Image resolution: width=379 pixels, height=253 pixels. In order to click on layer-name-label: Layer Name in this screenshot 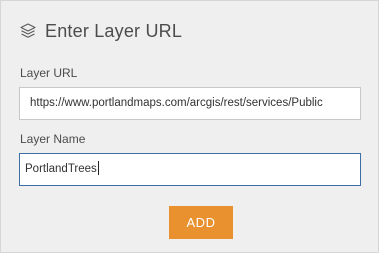, I will do `click(53, 139)`.